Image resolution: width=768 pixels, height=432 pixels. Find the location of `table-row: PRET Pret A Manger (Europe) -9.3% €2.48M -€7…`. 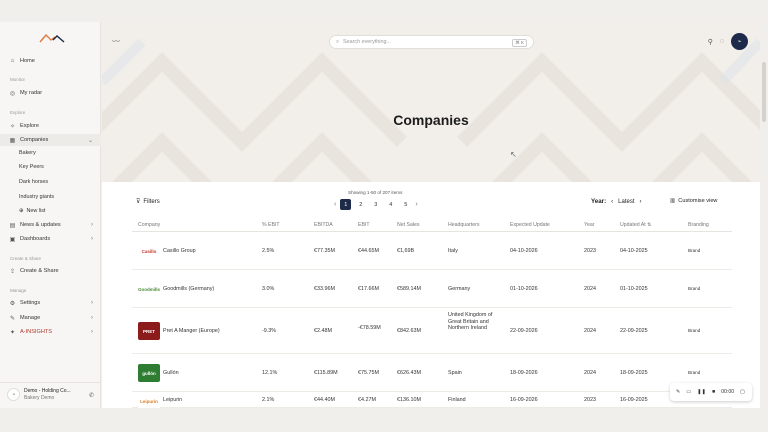

table-row: PRET Pret A Manger (Europe) -9.3% €2.48M -€7… is located at coordinates (432, 331).